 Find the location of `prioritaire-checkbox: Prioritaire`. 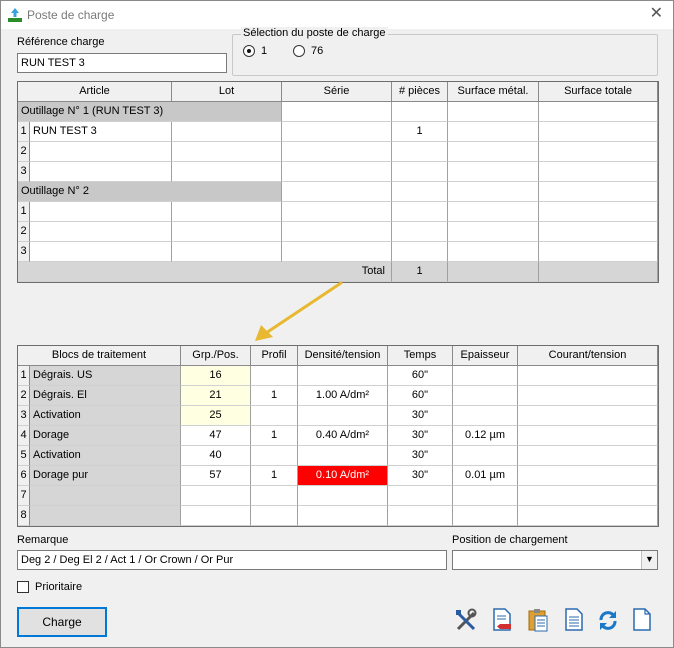

prioritaire-checkbox: Prioritaire is located at coordinates (49, 587).